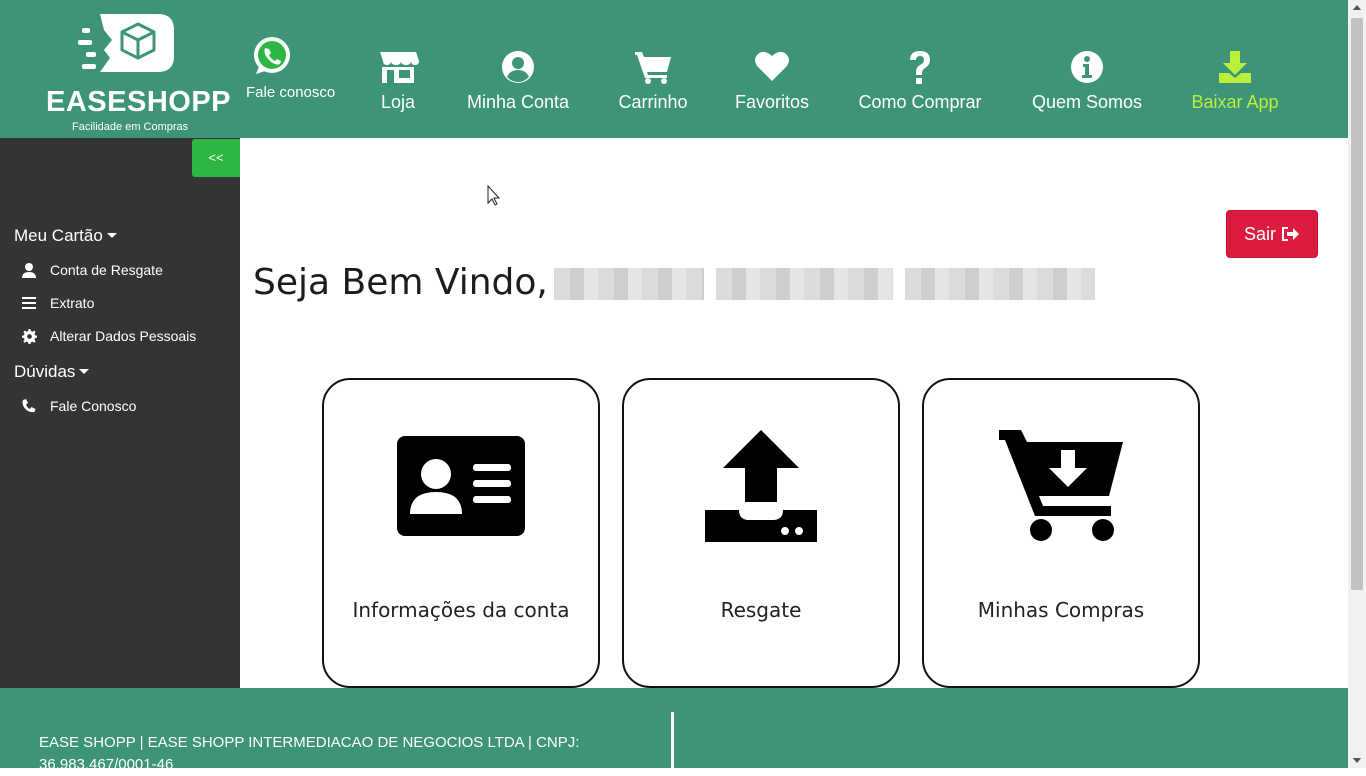 This screenshot has width=1366, height=776. What do you see at coordinates (672, 740) in the screenshot?
I see `footer-divider` at bounding box center [672, 740].